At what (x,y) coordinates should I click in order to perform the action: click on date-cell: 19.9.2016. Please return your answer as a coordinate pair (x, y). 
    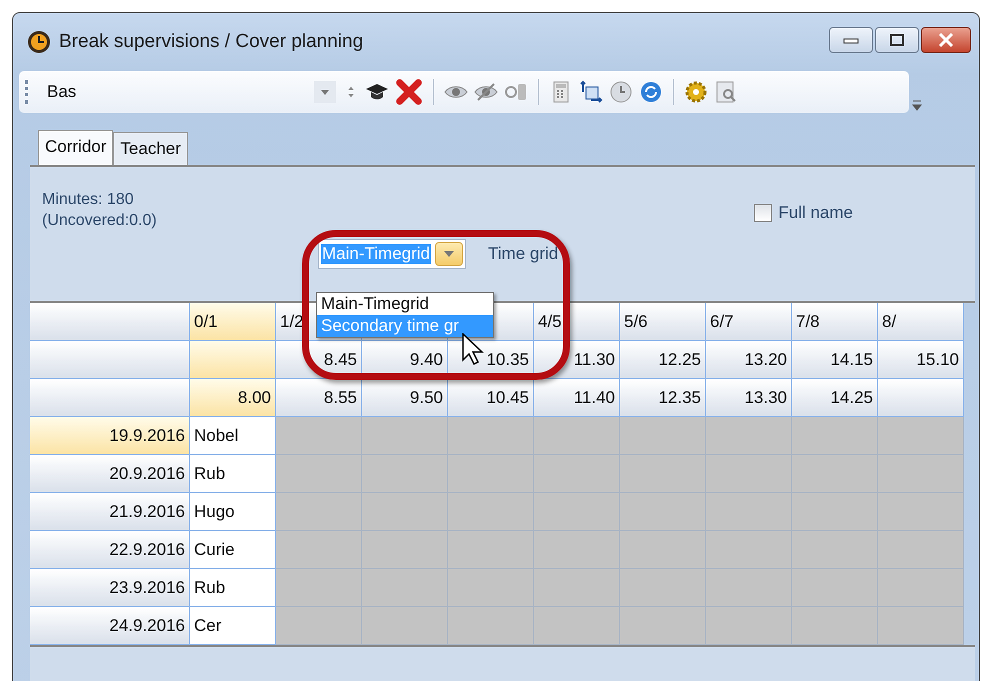
    Looking at the image, I should click on (110, 436).